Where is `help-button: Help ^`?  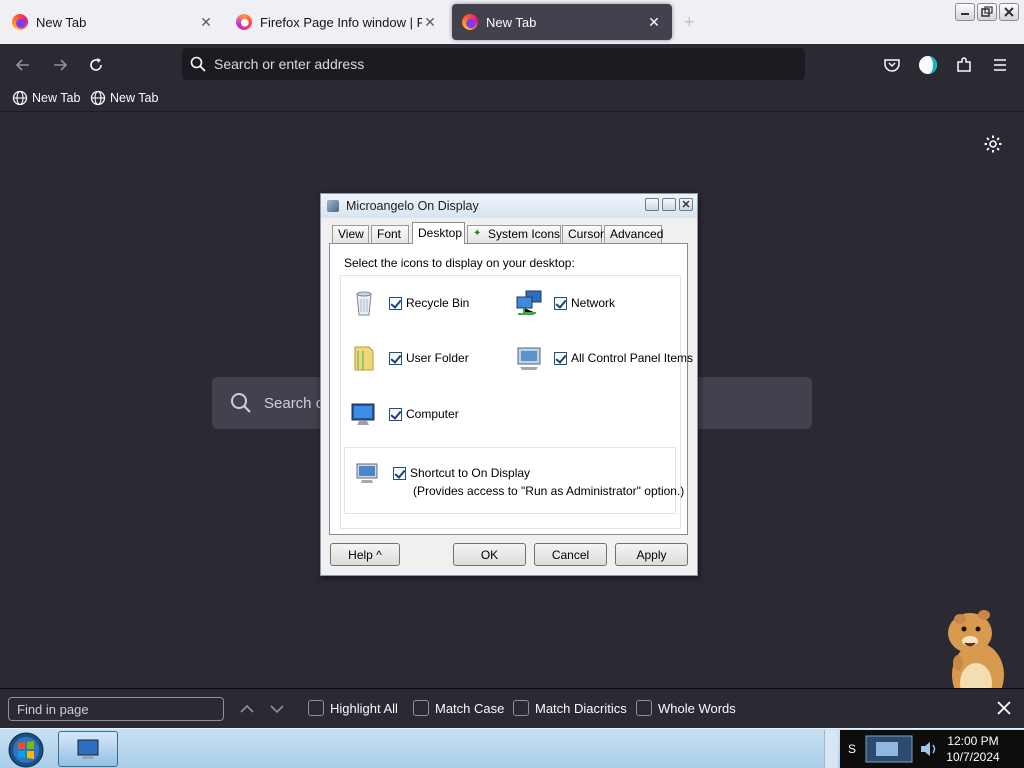
help-button: Help ^ is located at coordinates (365, 554).